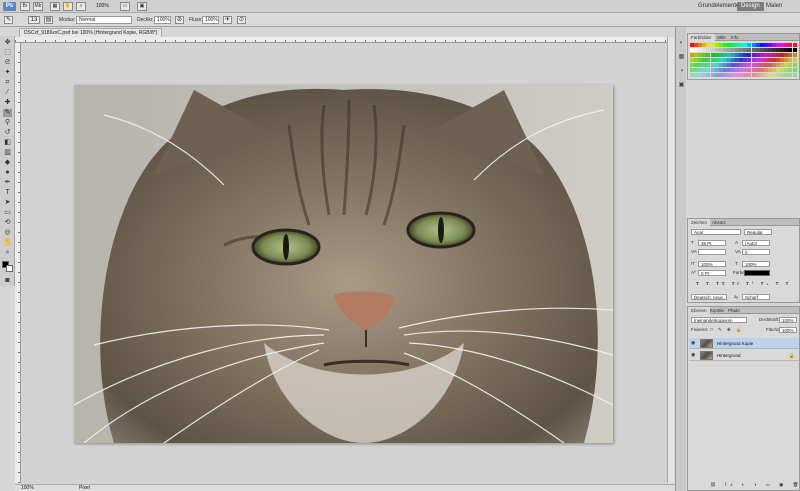 The width and height of the screenshot is (800, 491). What do you see at coordinates (7, 223) in the screenshot?
I see `3d-rotate-icon: ⟲` at bounding box center [7, 223].